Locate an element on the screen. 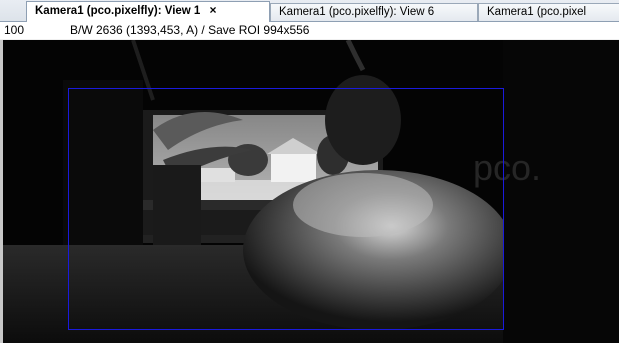  tab-view-truncated-label: Kamera1 (pco.pixel is located at coordinates (537, 12).